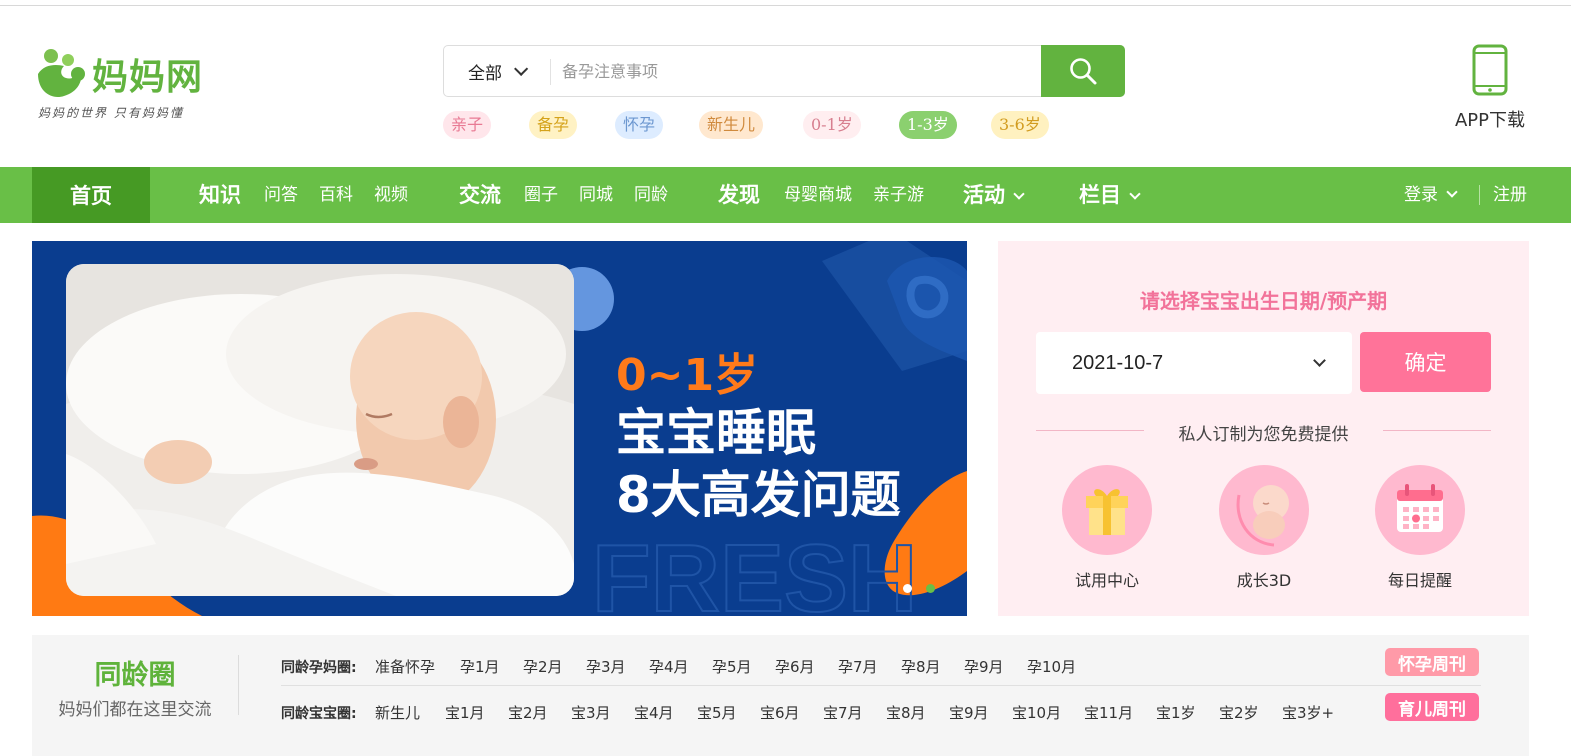 The width and height of the screenshot is (1571, 756). What do you see at coordinates (1194, 363) in the screenshot?
I see `birth-date-select: 2021-10-7` at bounding box center [1194, 363].